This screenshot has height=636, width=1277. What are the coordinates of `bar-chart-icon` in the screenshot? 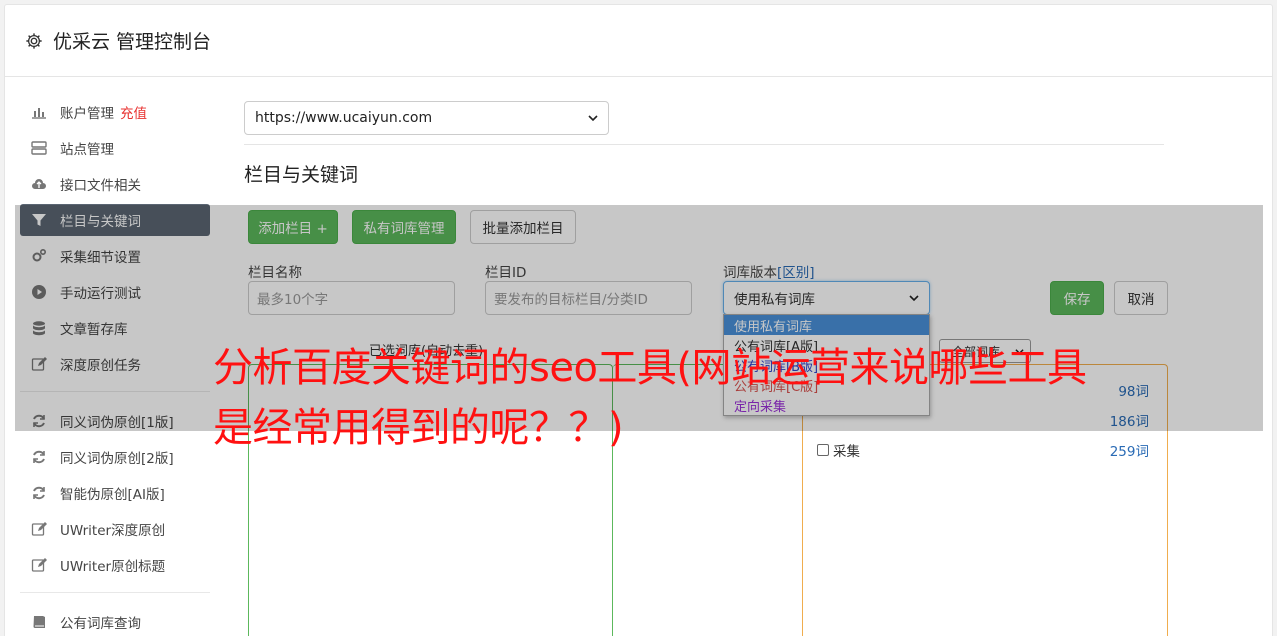 It's located at (39, 113).